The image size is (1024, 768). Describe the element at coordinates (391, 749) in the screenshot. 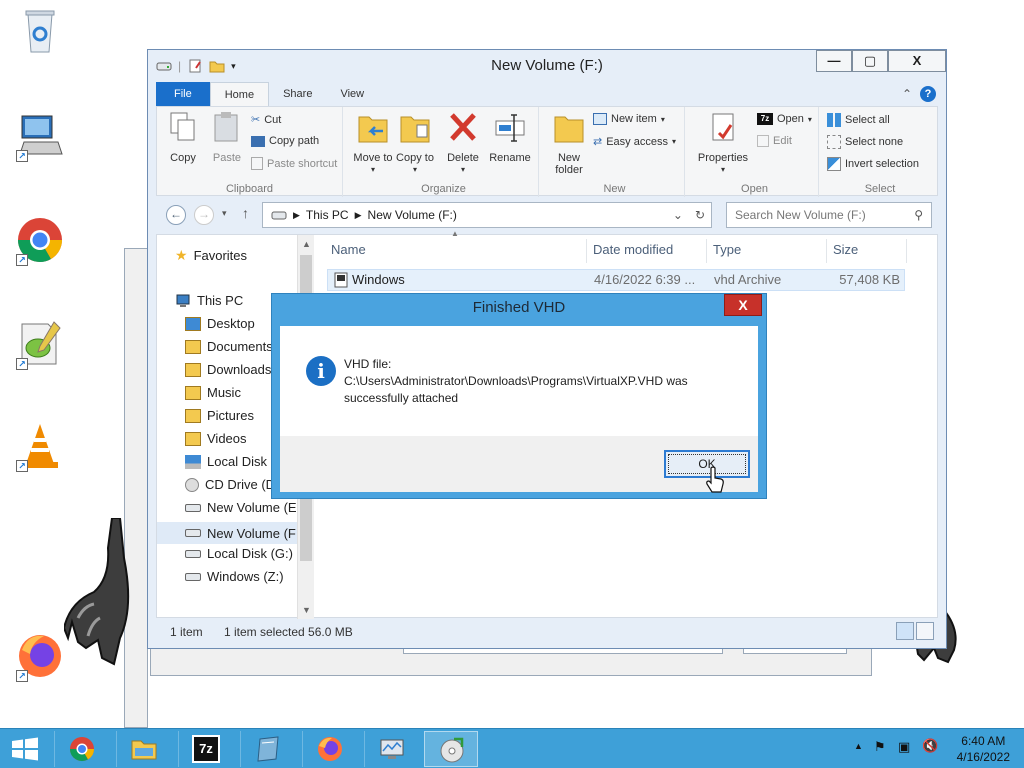

I see `taskbar-system-monitor` at that location.